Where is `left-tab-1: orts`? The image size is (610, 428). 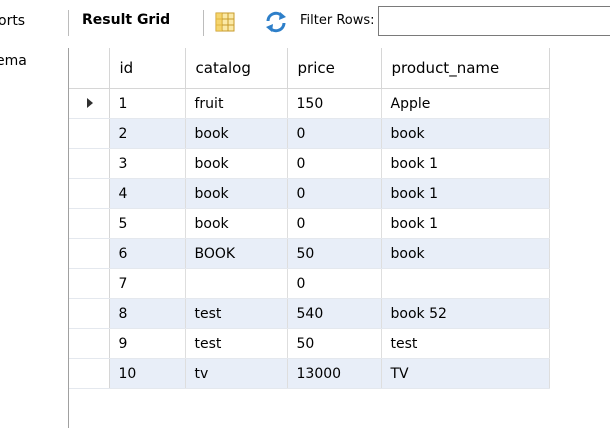 left-tab-1: orts is located at coordinates (12, 21).